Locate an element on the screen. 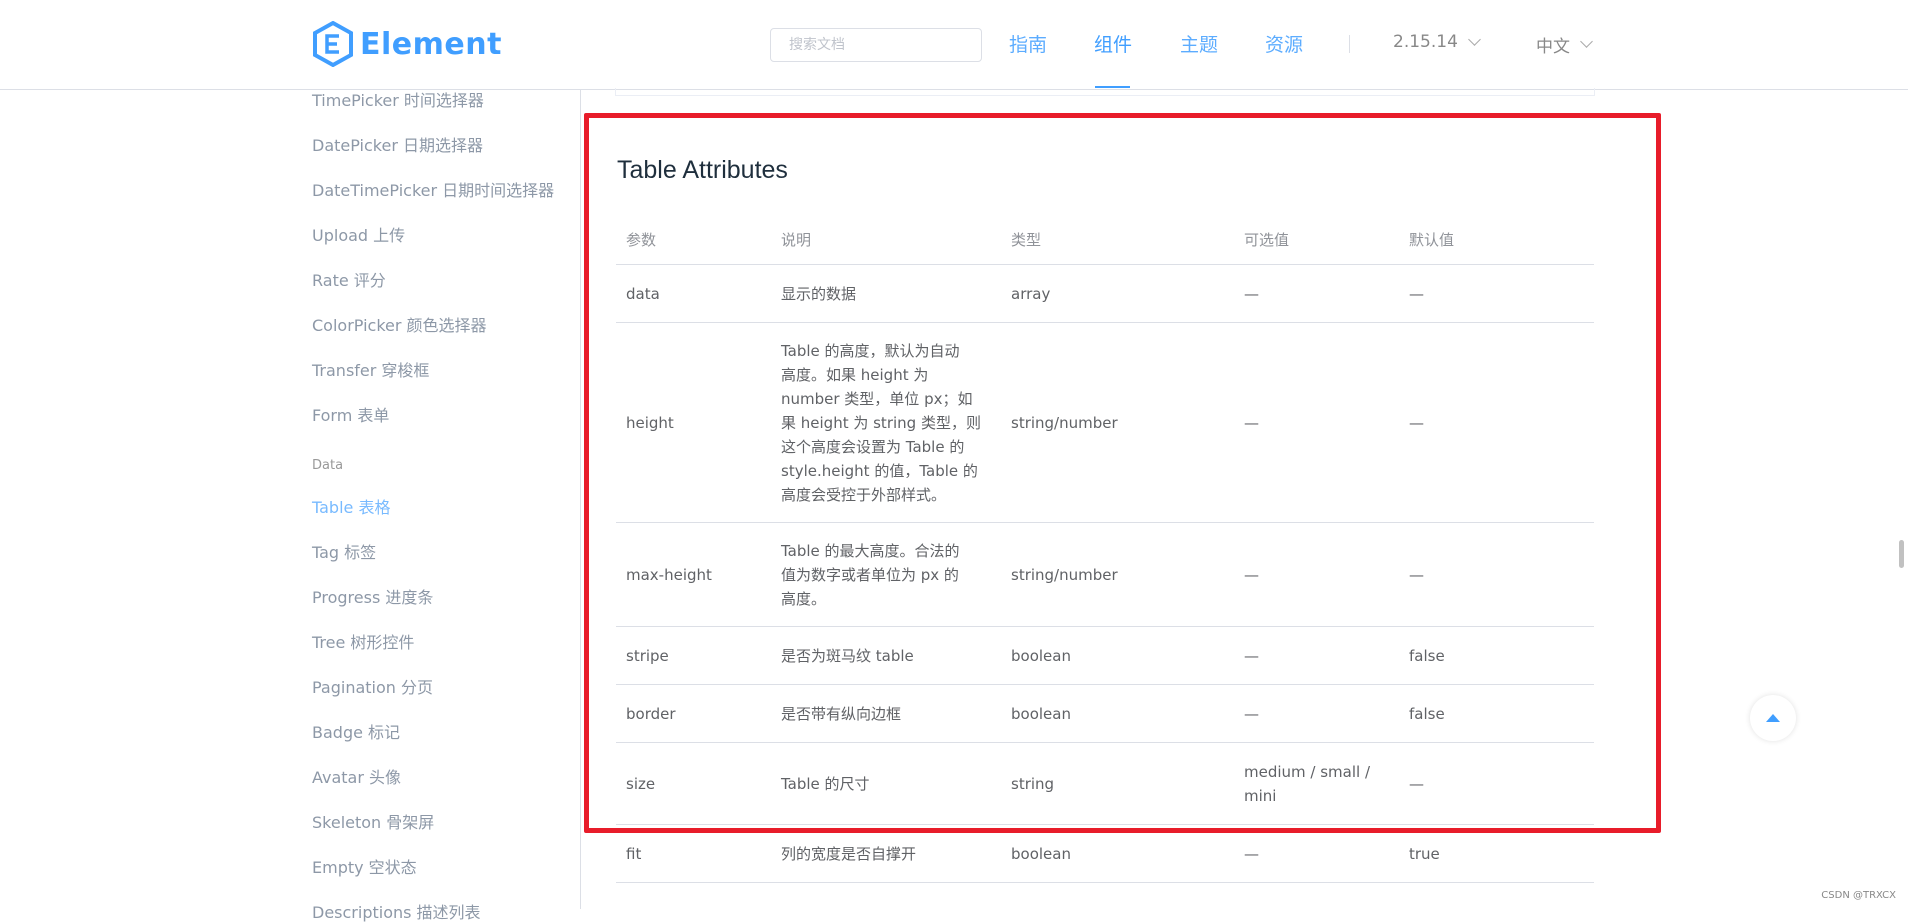  sidebar-item: Form 表单 is located at coordinates (350, 414).